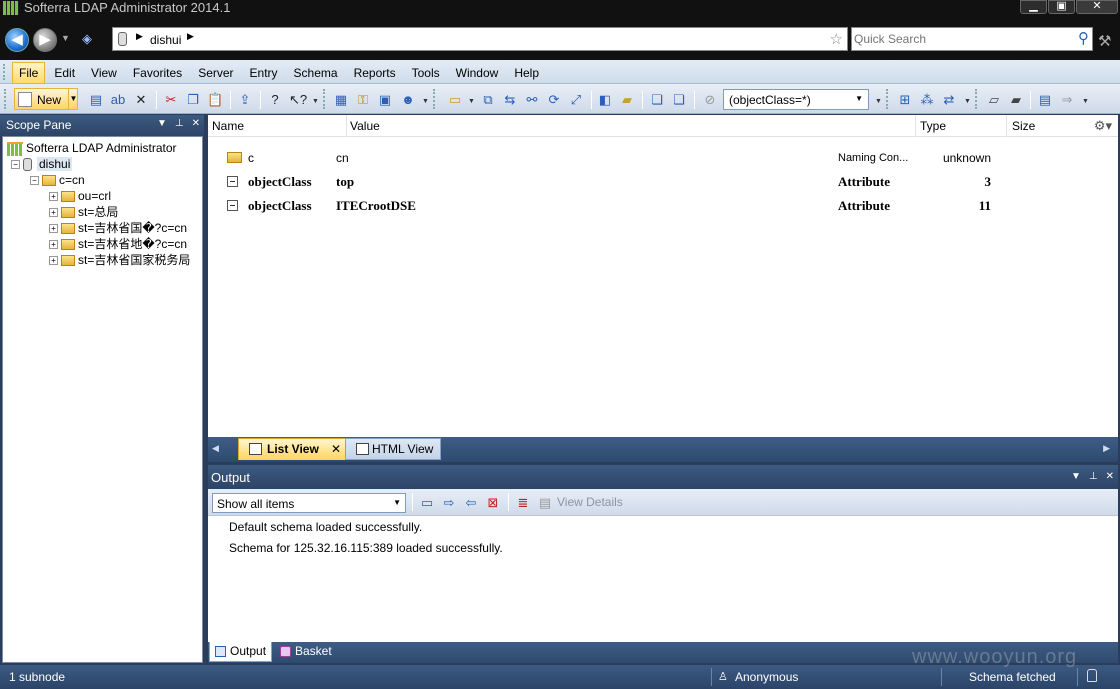  I want to click on details-icon: ▤, so click(545, 502).